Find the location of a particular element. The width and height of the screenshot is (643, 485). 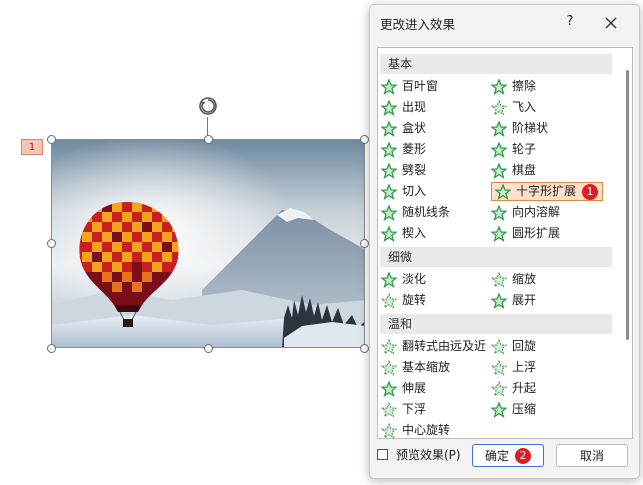

effect-item-label: 展开 is located at coordinates (524, 300).